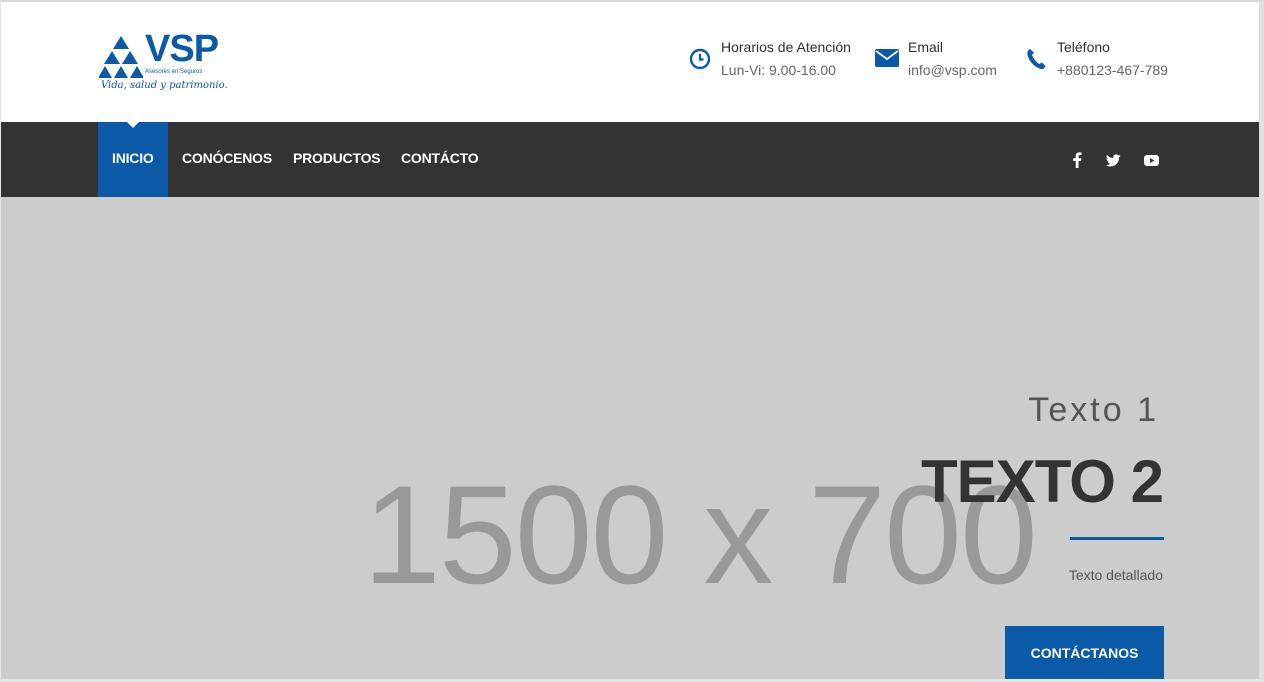  I want to click on email-info: Email info@vsp.com, so click(934, 59).